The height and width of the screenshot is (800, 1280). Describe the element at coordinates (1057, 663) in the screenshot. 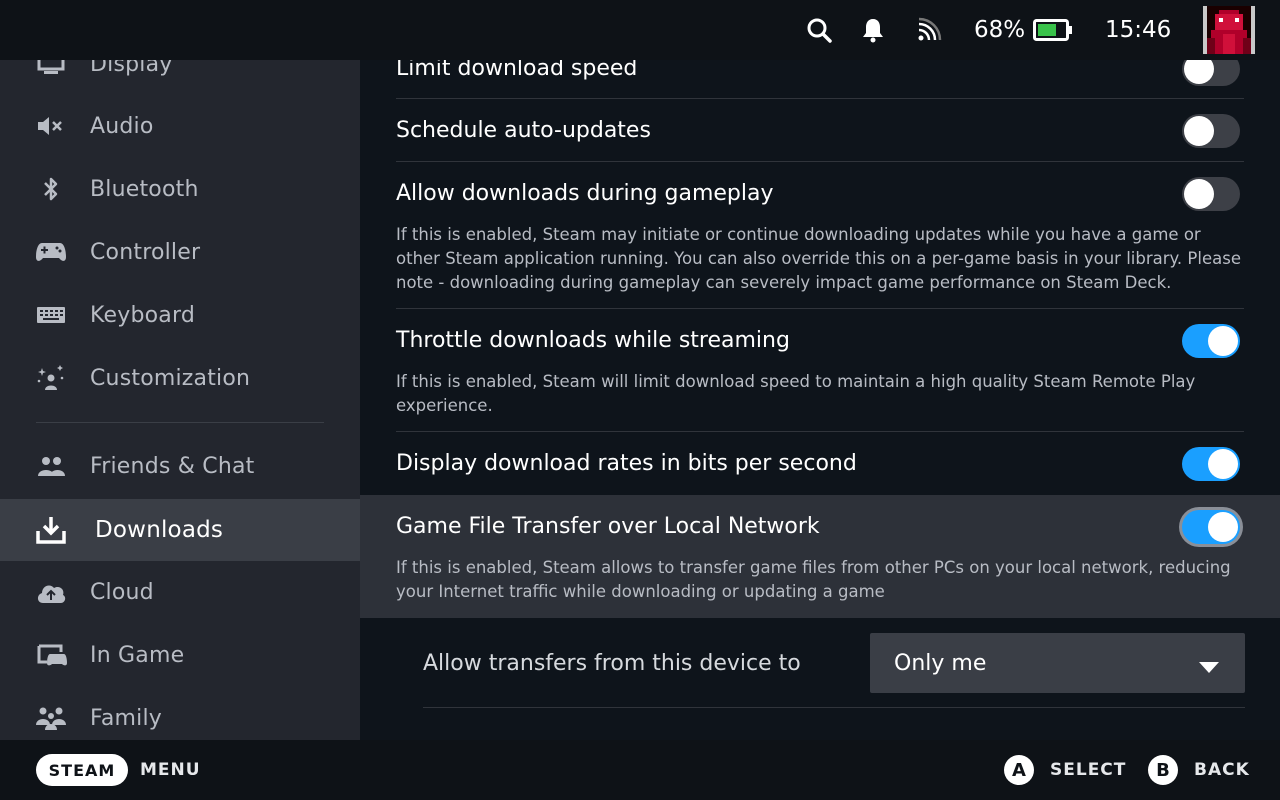

I see `transfer-target-dropdown: Only me` at that location.